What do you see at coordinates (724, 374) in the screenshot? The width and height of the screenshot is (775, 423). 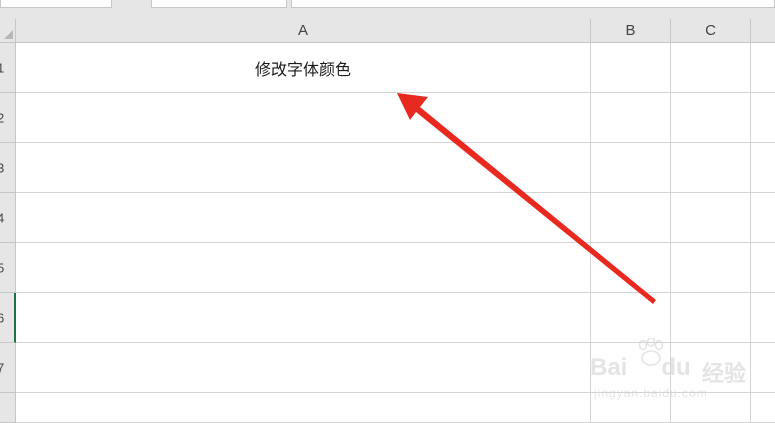 I see `watermark-sub: 经验` at bounding box center [724, 374].